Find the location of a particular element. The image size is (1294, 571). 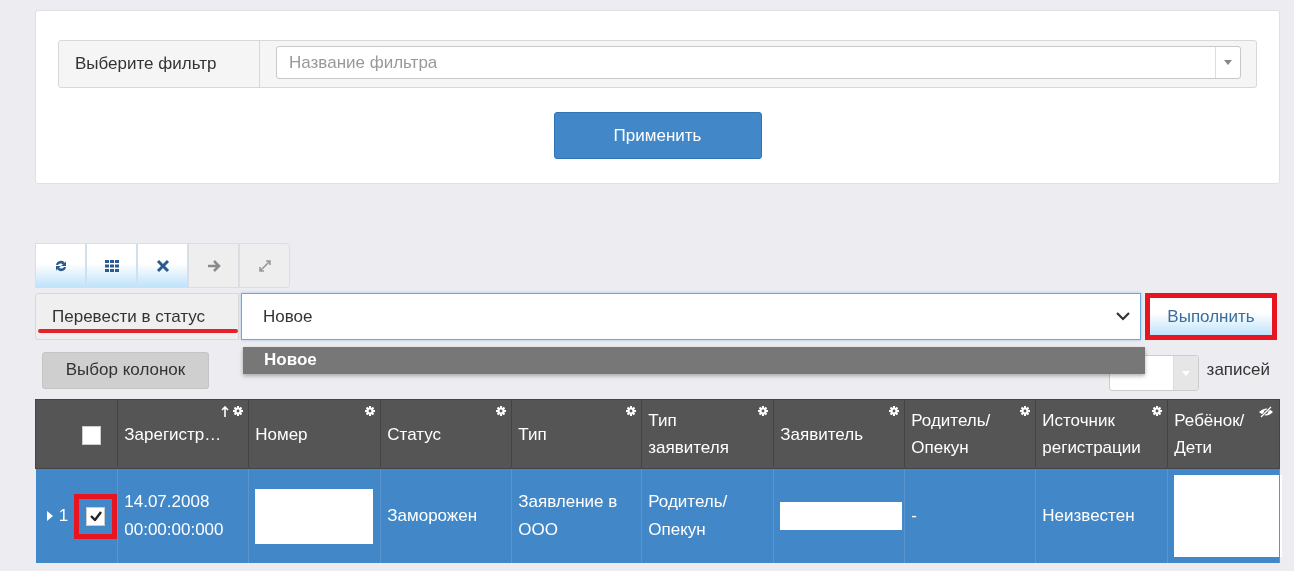

records-label: записей is located at coordinates (1238, 370).